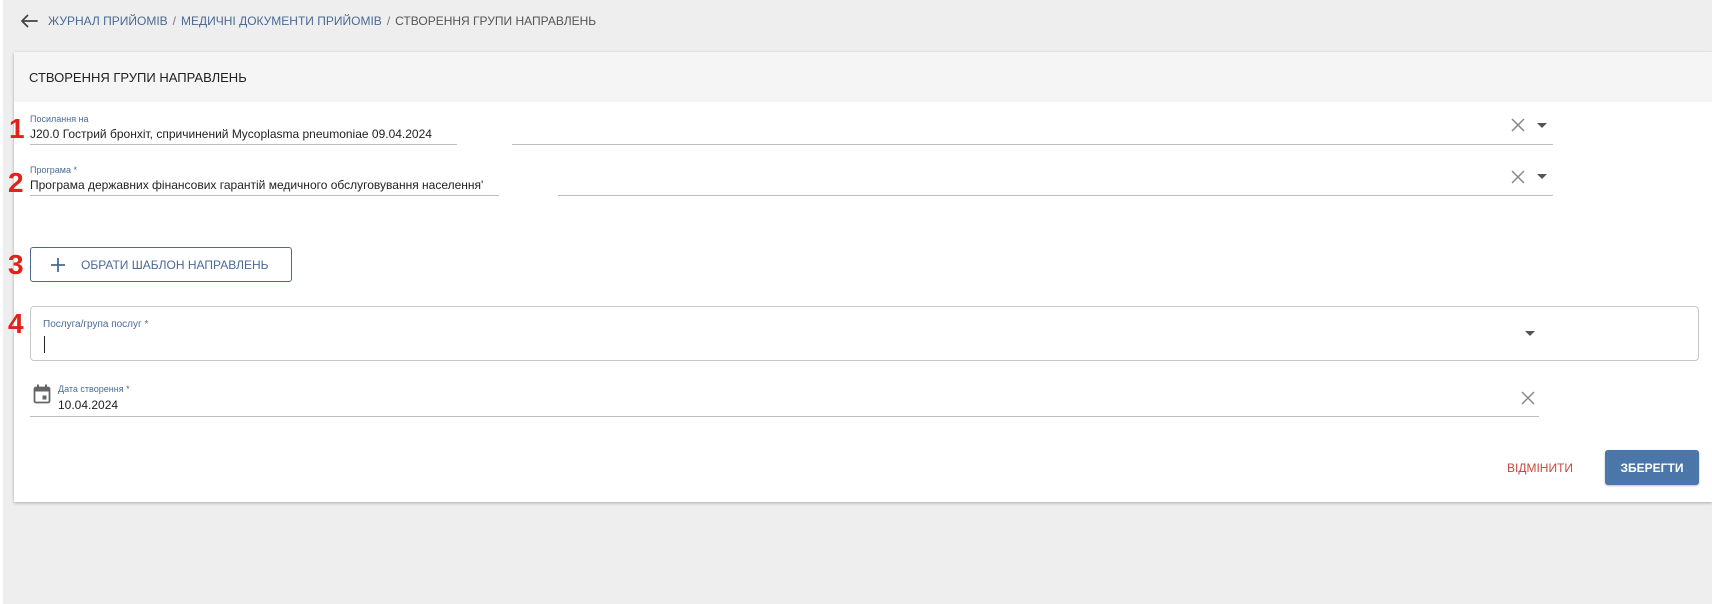 Image resolution: width=1712 pixels, height=604 pixels. What do you see at coordinates (53, 170) in the screenshot?
I see `program-label: Програма *` at bounding box center [53, 170].